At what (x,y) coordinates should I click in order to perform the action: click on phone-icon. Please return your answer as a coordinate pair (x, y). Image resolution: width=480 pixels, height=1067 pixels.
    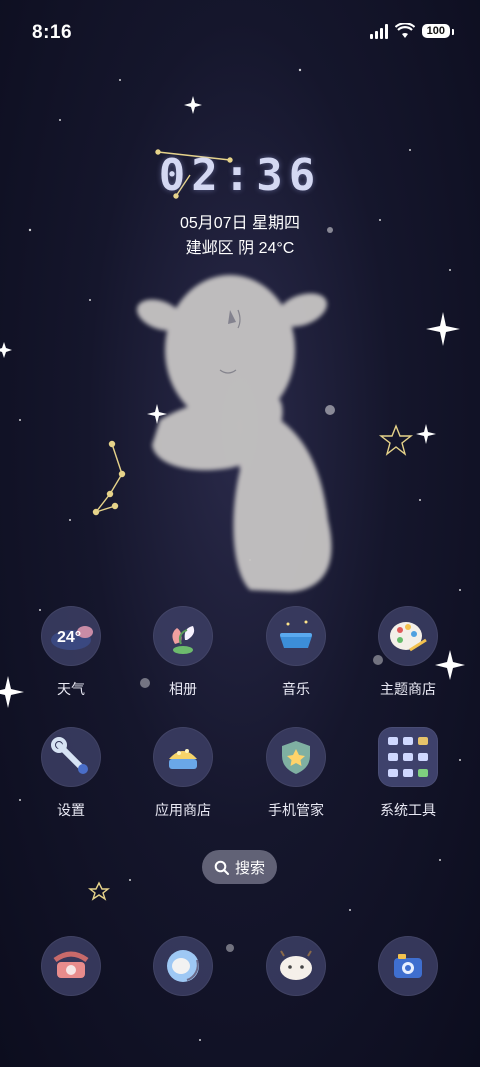
    Looking at the image, I should click on (71, 966).